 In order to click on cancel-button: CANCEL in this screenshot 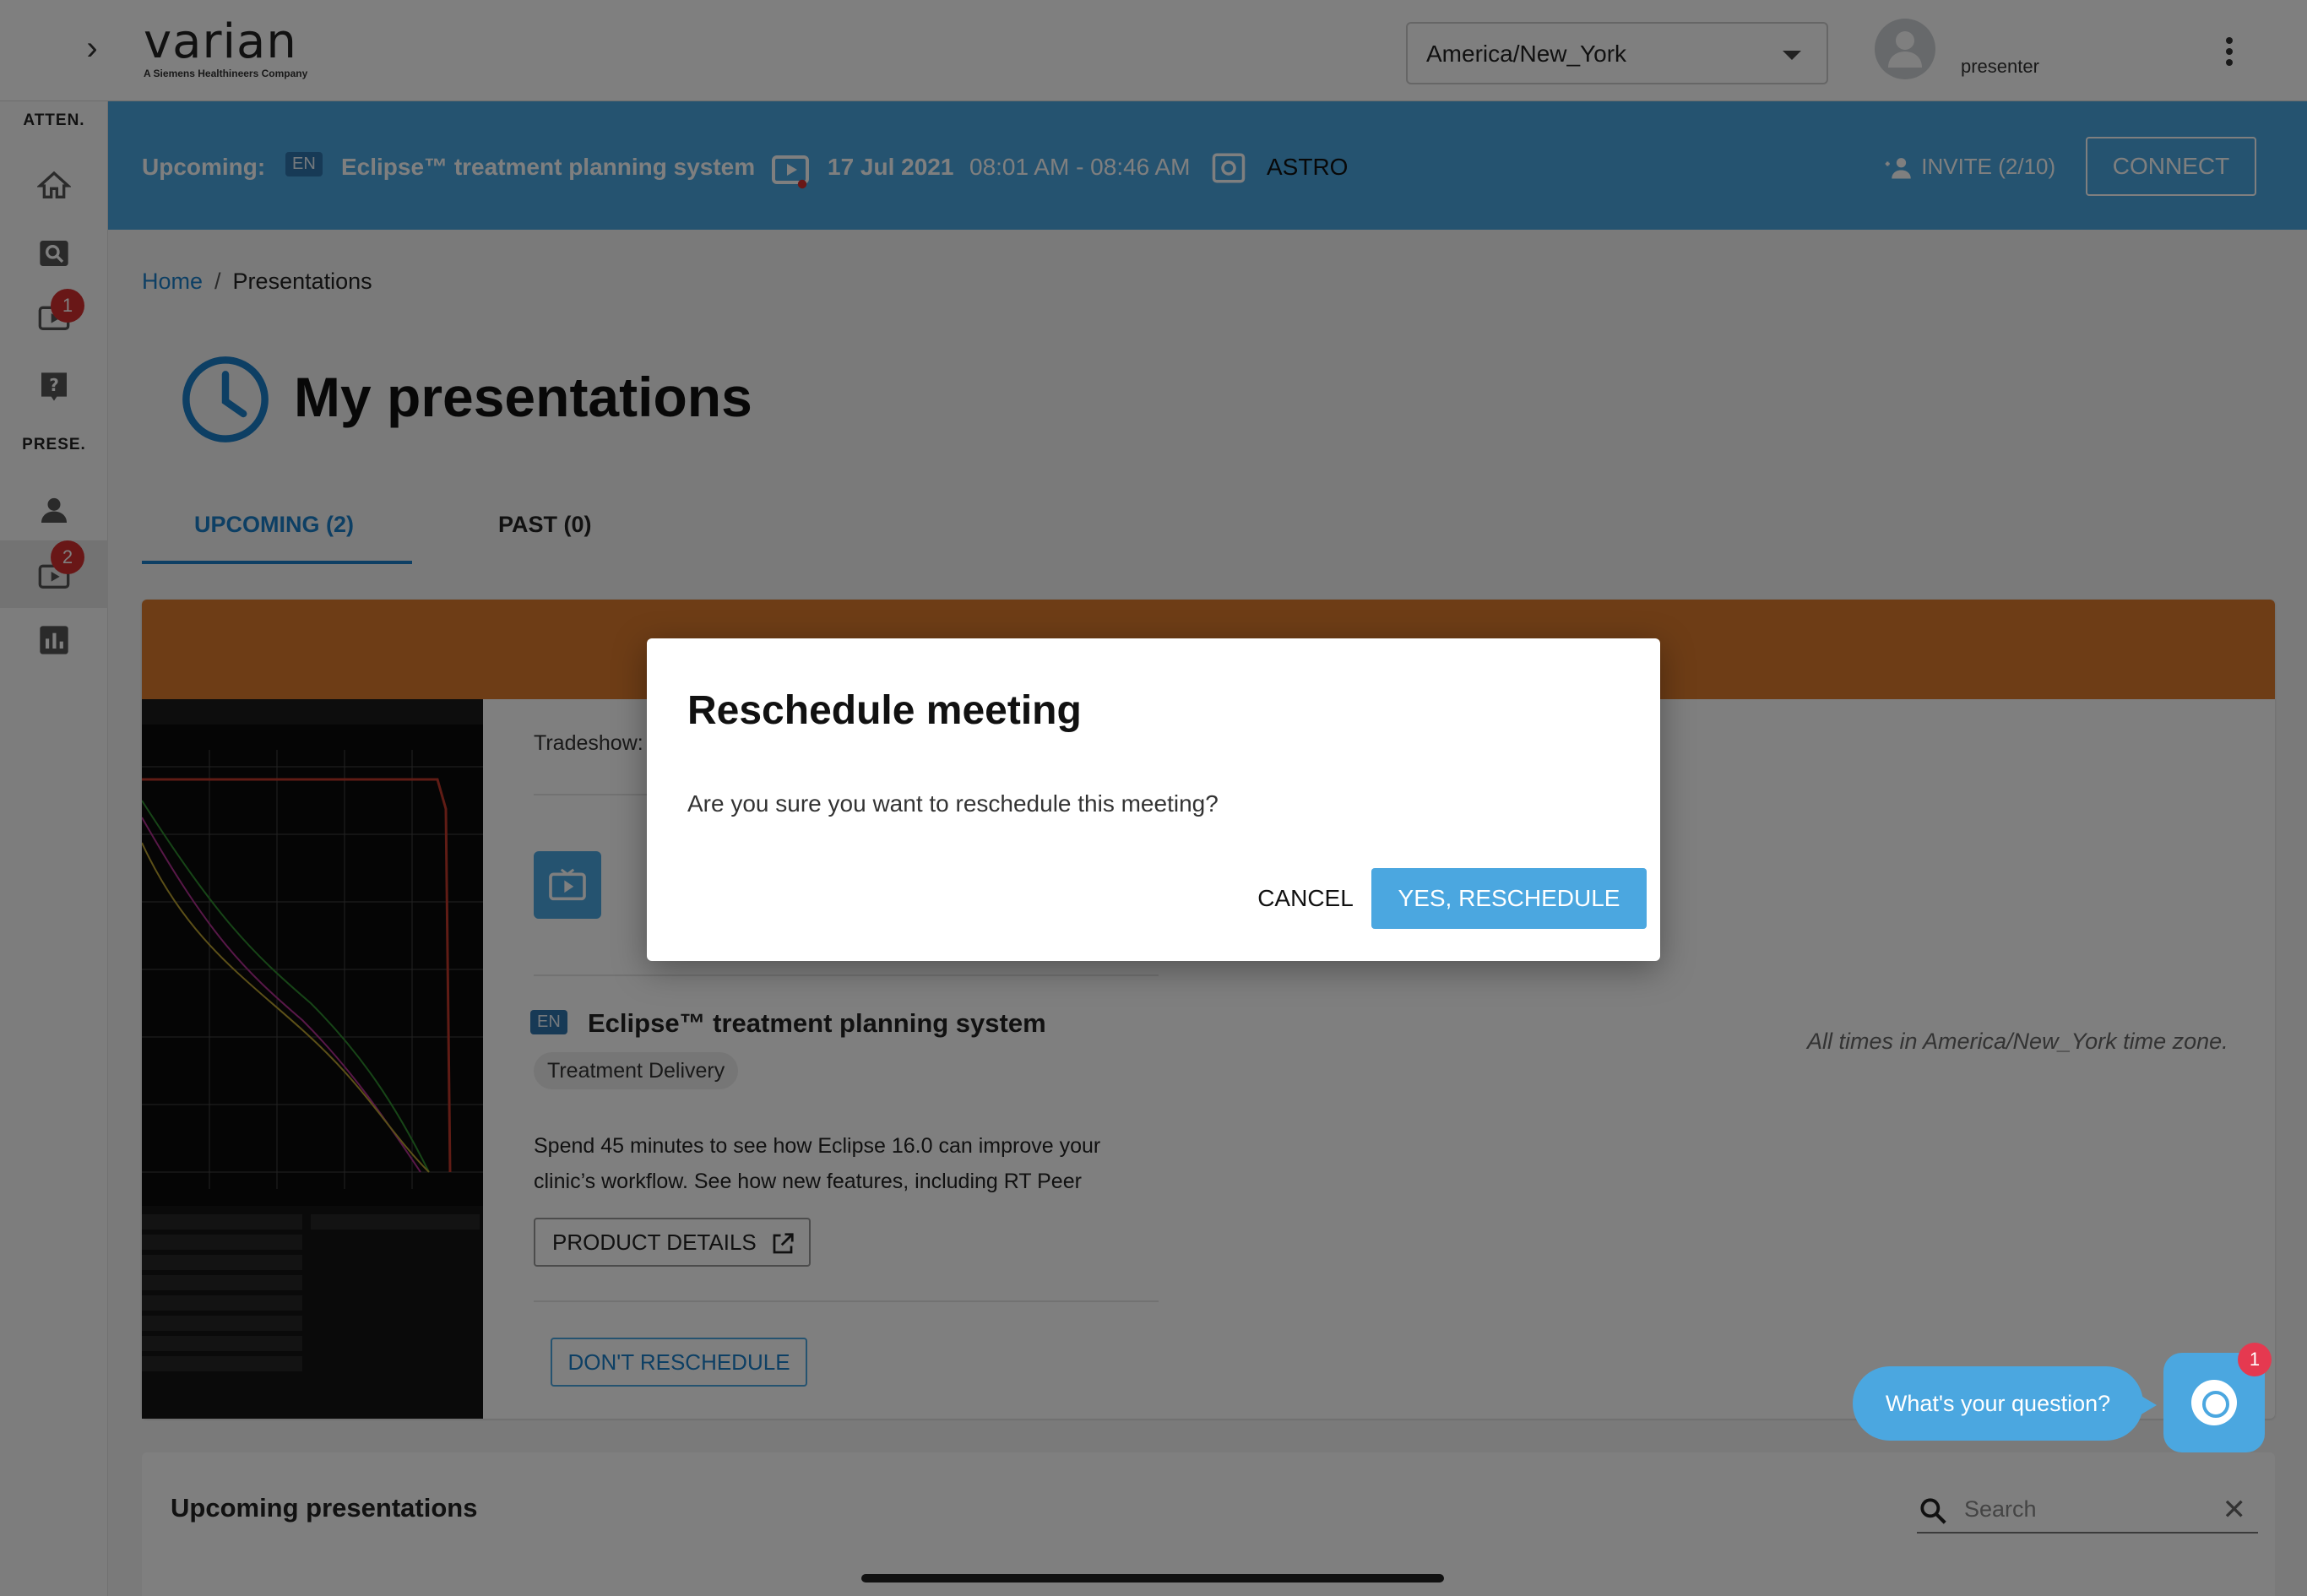, I will do `click(1305, 898)`.